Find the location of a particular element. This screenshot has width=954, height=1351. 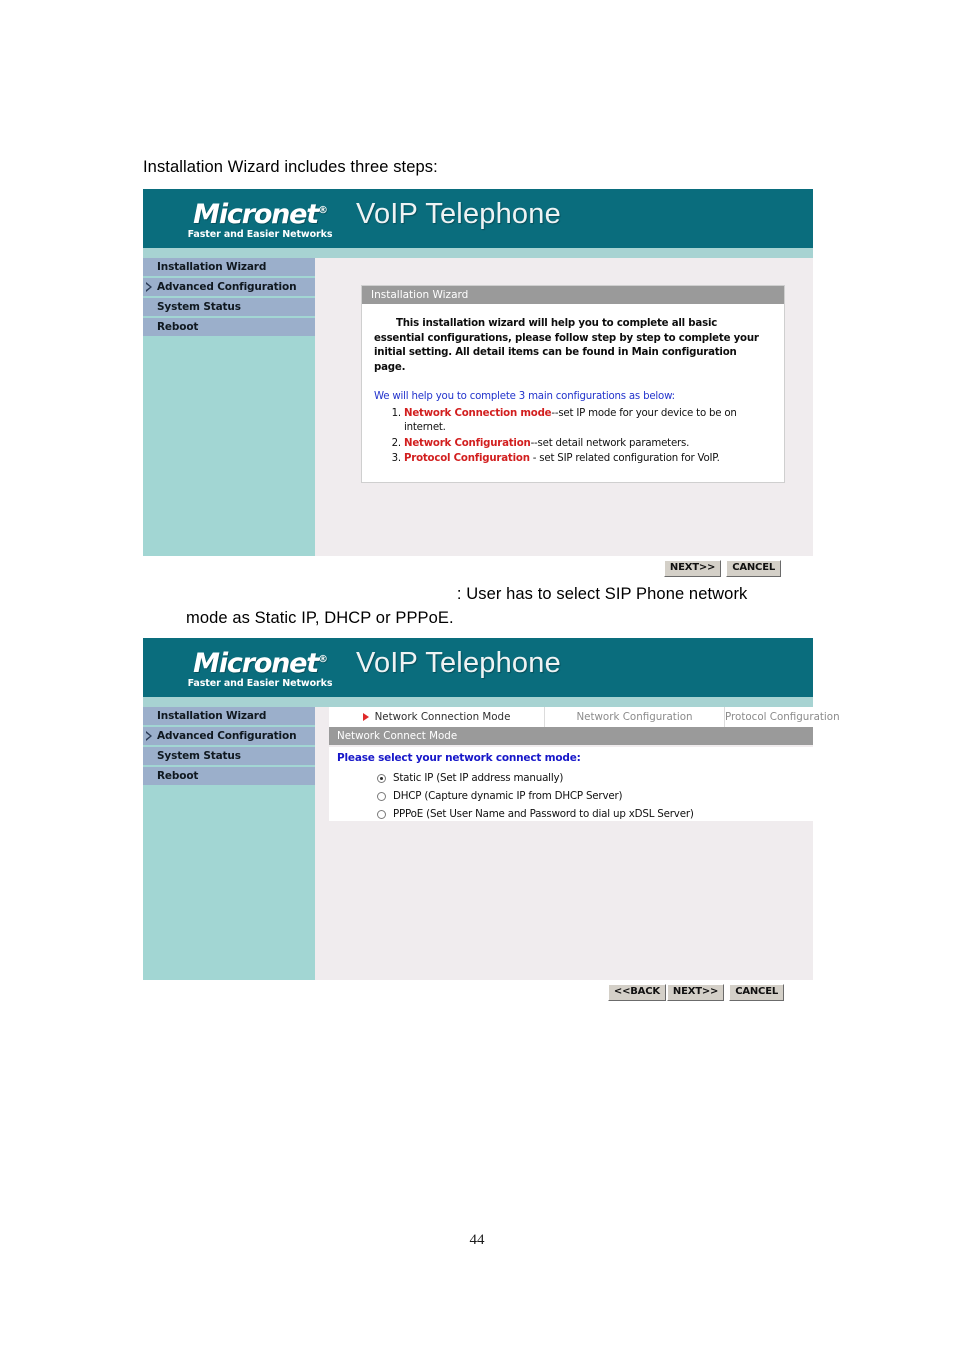

footer-buttons-1: NEXT>> CANCEL is located at coordinates (478, 568).